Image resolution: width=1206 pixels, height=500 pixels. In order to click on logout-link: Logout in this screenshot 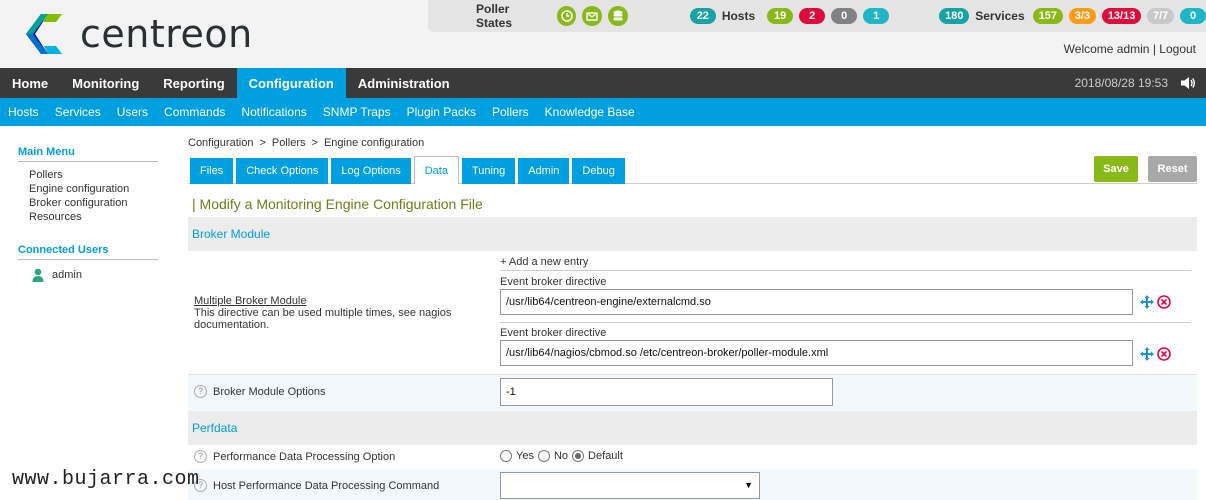, I will do `click(1177, 49)`.